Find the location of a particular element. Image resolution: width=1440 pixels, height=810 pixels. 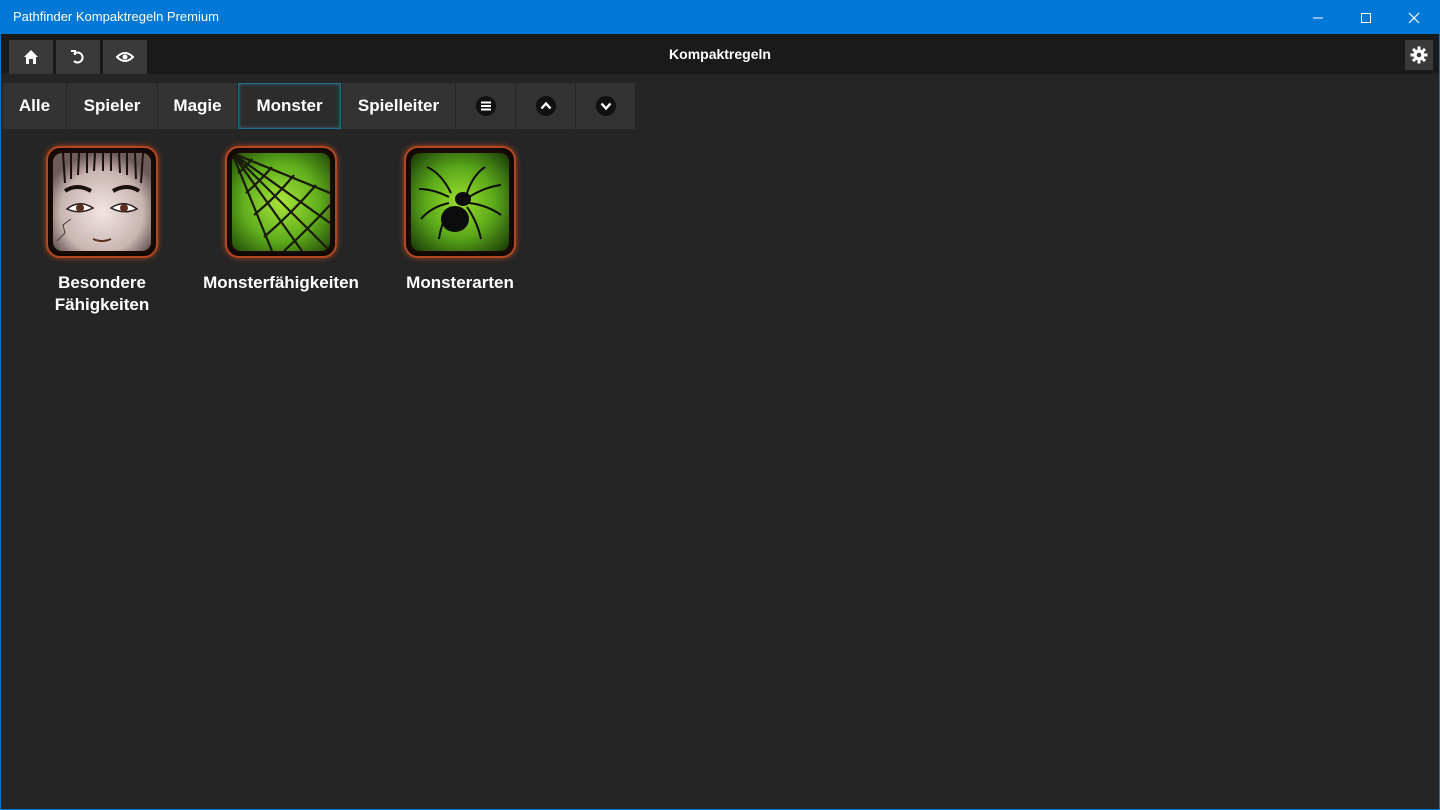

tab-magie: Magie is located at coordinates (197, 106).